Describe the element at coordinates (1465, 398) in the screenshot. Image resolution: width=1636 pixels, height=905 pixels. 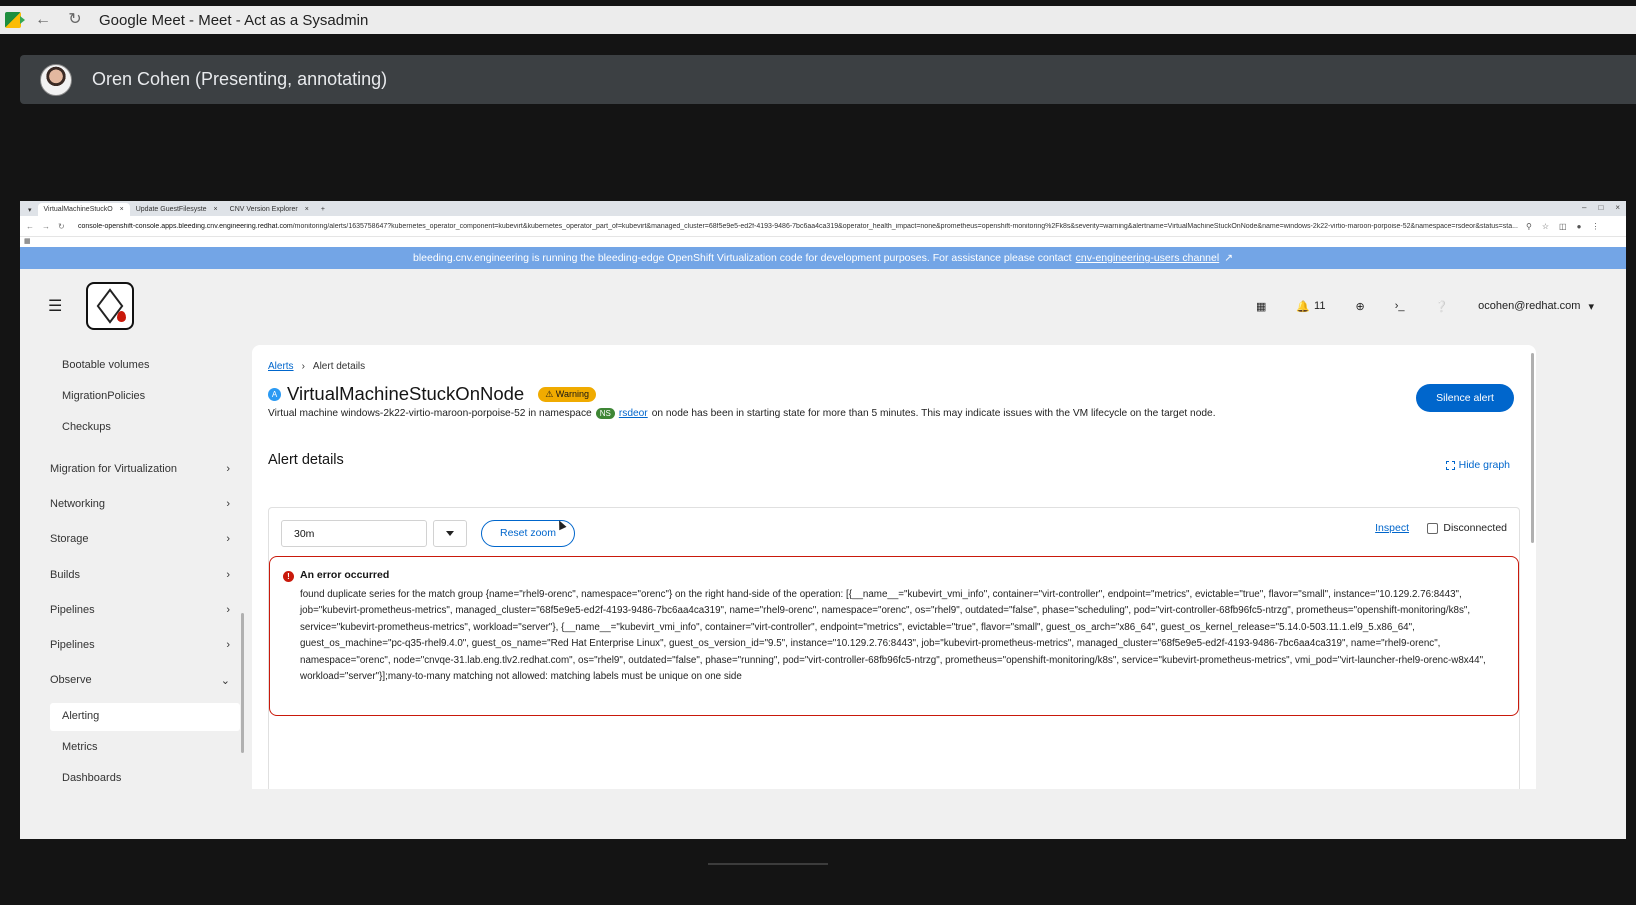
I see `silence-alert-button: Silence alert` at that location.